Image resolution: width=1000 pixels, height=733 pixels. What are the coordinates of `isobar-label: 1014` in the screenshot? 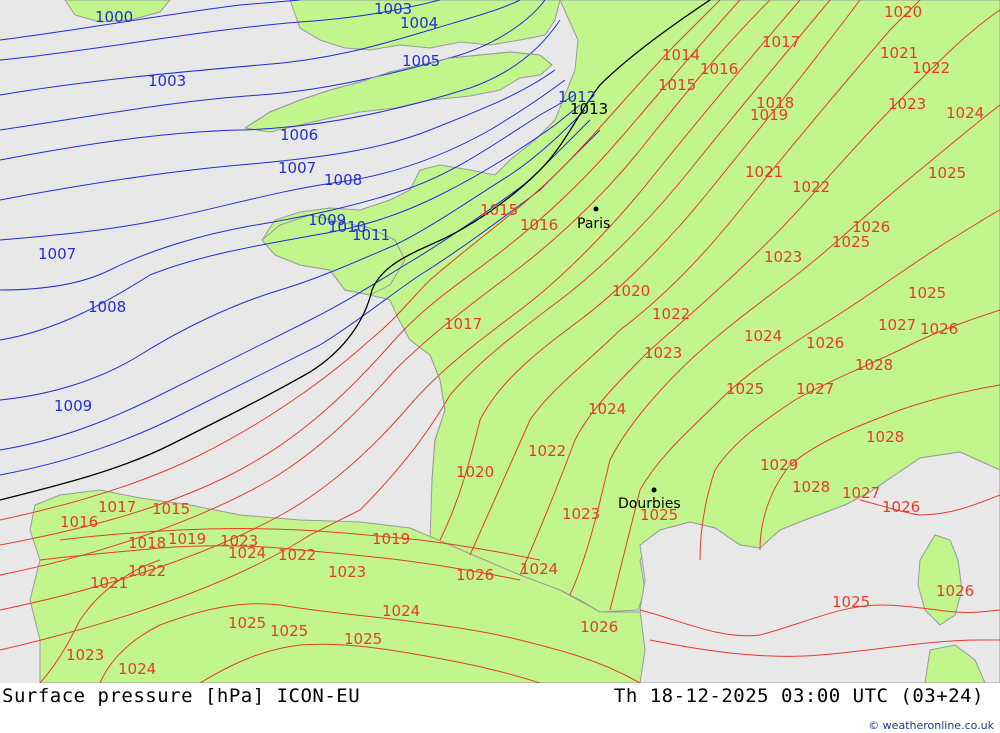 It's located at (681, 55).